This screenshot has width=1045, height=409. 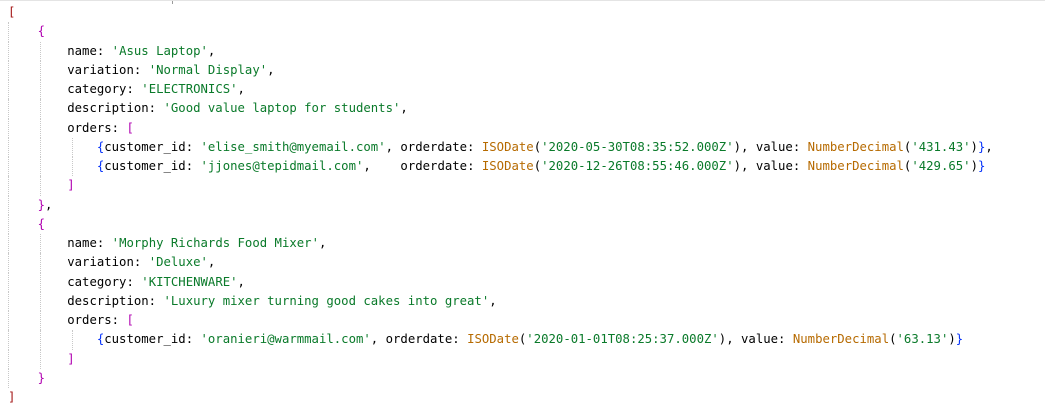 I want to click on doc-category-value: ELECTRONICS, so click(x=189, y=89).